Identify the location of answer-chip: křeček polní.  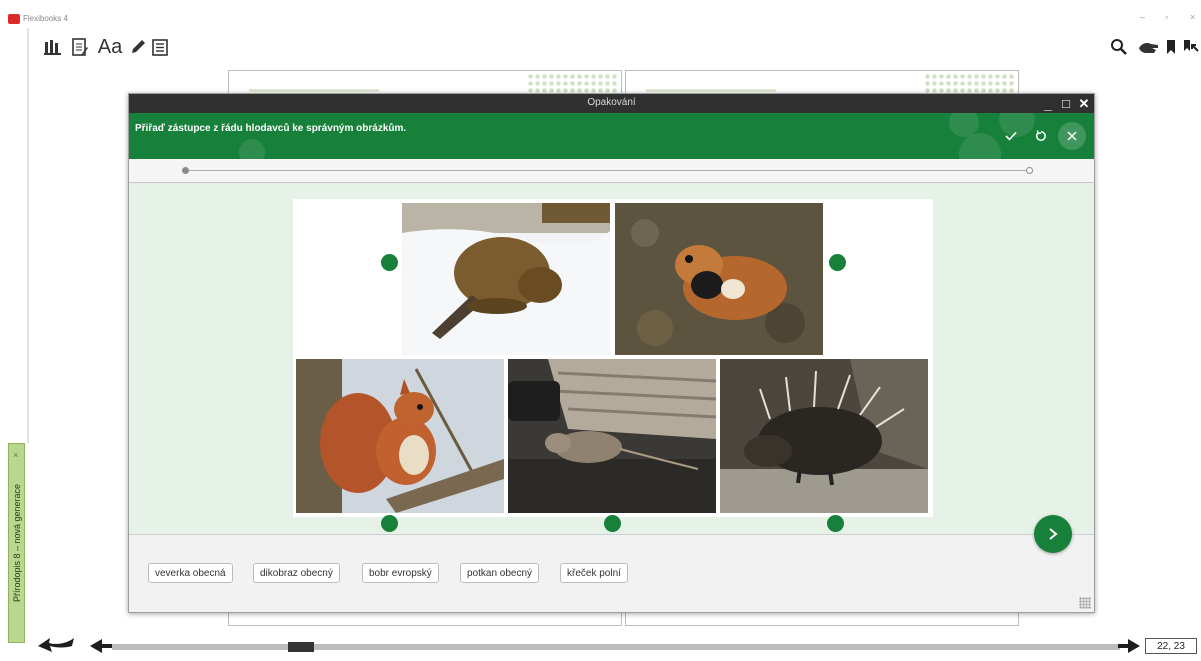
(594, 573).